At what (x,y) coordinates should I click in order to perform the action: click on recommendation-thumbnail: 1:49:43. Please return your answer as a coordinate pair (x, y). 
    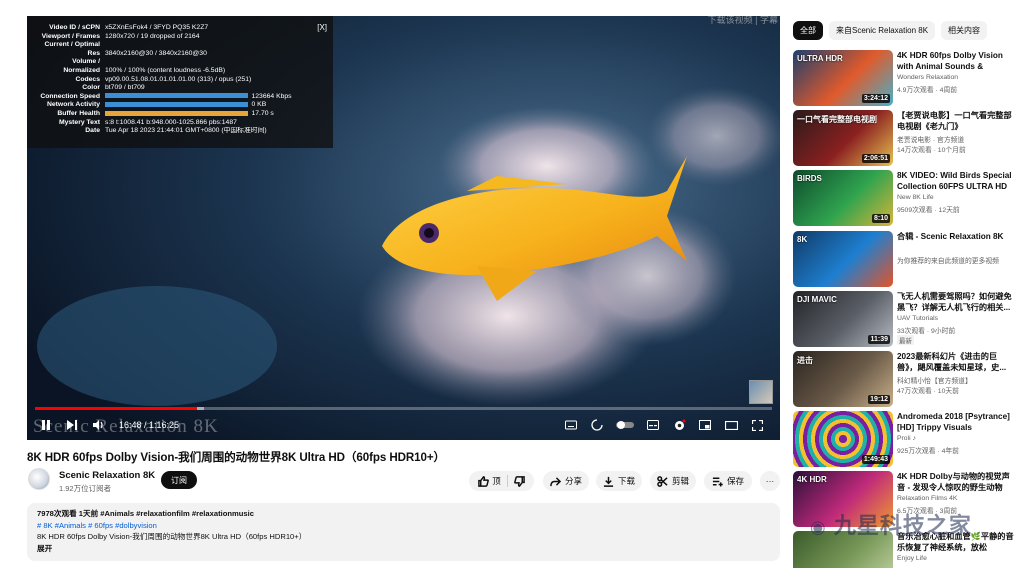
    Looking at the image, I should click on (843, 439).